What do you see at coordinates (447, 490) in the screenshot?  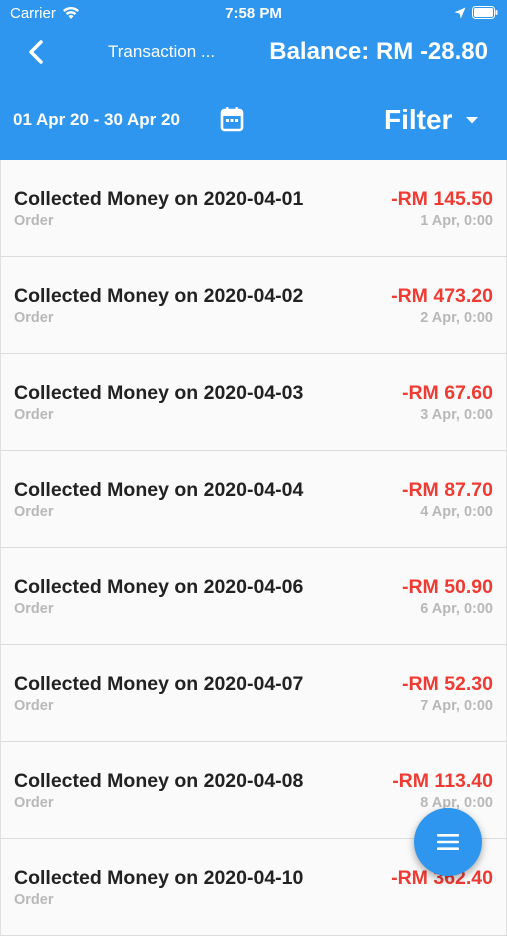 I see `transaction-amount: -RM 87.70` at bounding box center [447, 490].